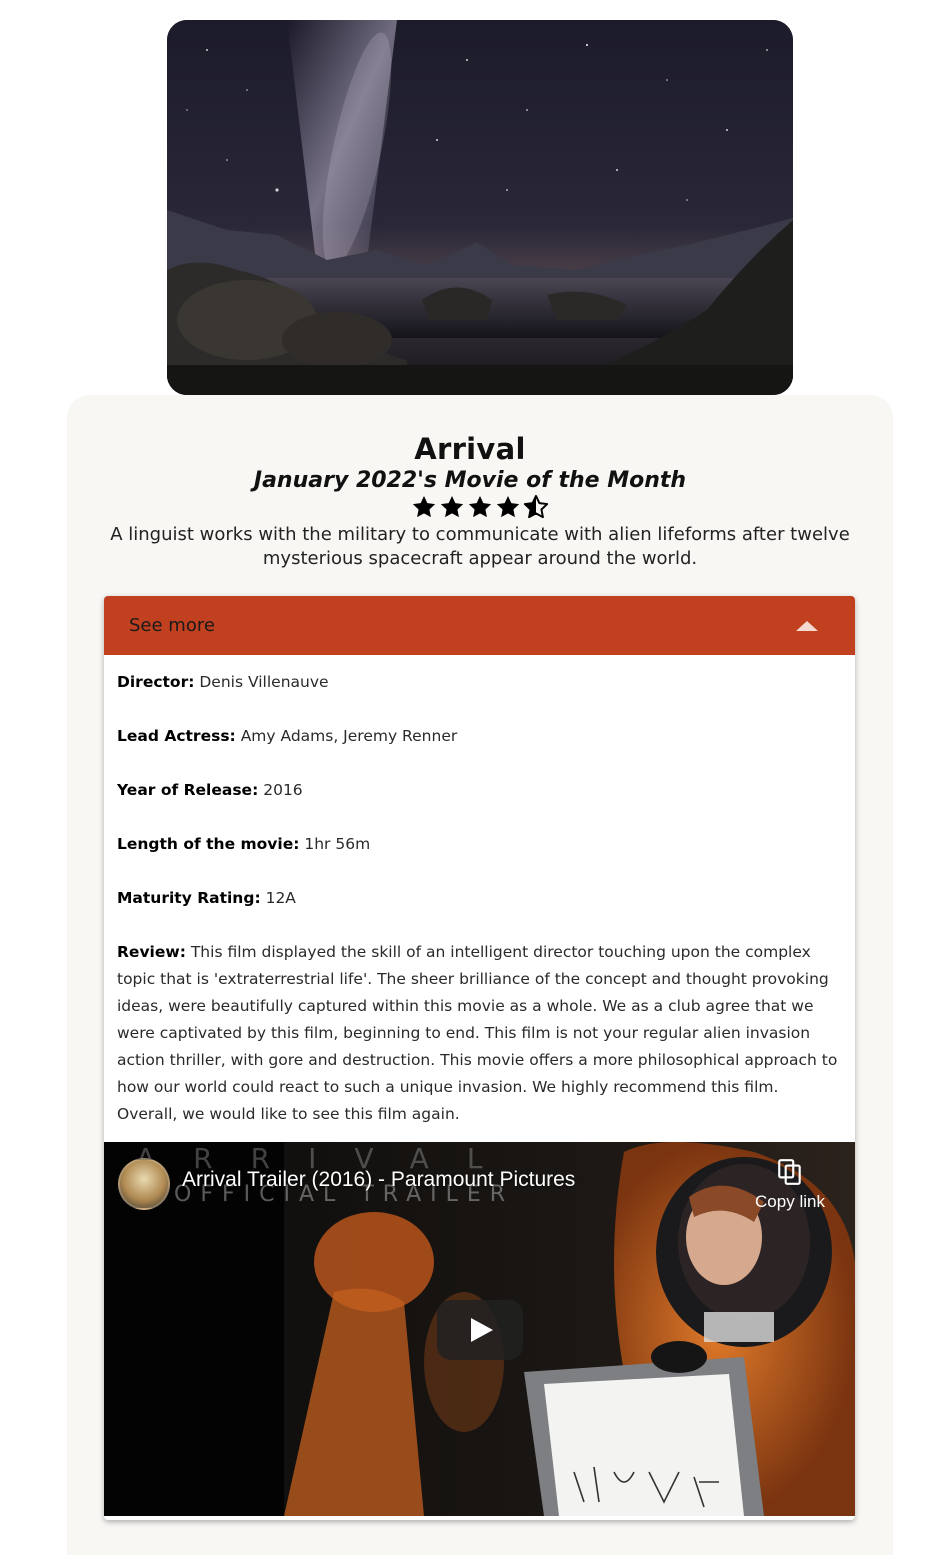  What do you see at coordinates (789, 1172) in the screenshot?
I see `copy-icon` at bounding box center [789, 1172].